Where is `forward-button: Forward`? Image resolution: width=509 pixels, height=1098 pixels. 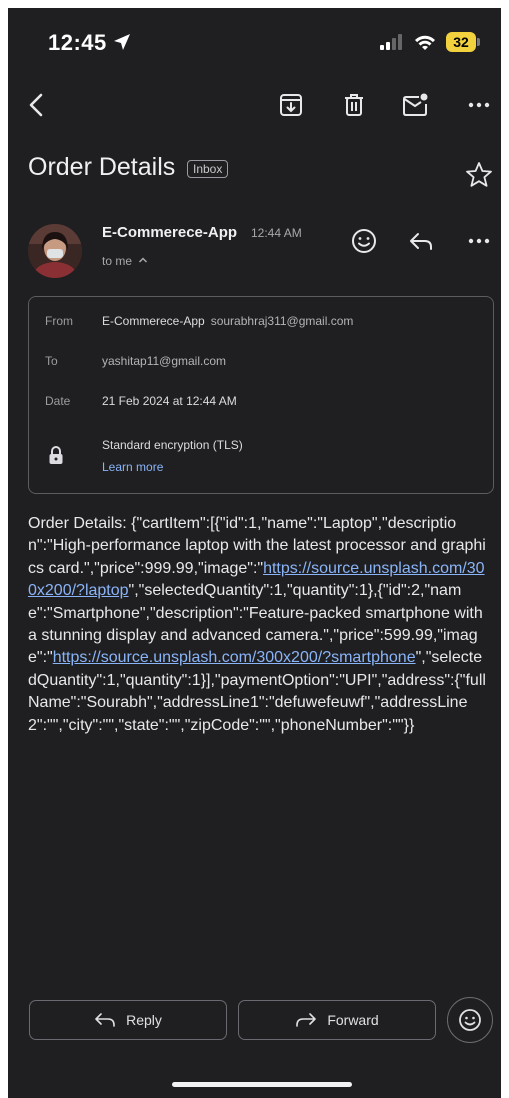
forward-button: Forward is located at coordinates (337, 1020).